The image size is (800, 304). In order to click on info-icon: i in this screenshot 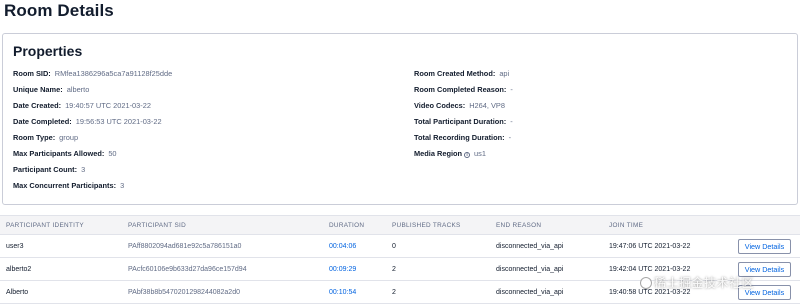, I will do `click(467, 155)`.